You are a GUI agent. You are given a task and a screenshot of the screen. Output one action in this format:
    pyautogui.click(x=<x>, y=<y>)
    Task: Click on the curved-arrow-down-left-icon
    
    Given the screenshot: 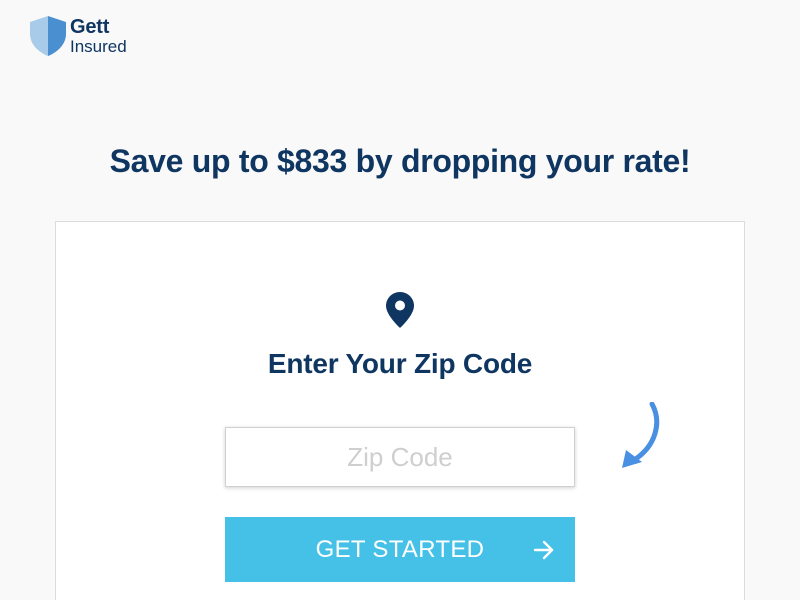 What is the action you would take?
    pyautogui.click(x=641, y=435)
    